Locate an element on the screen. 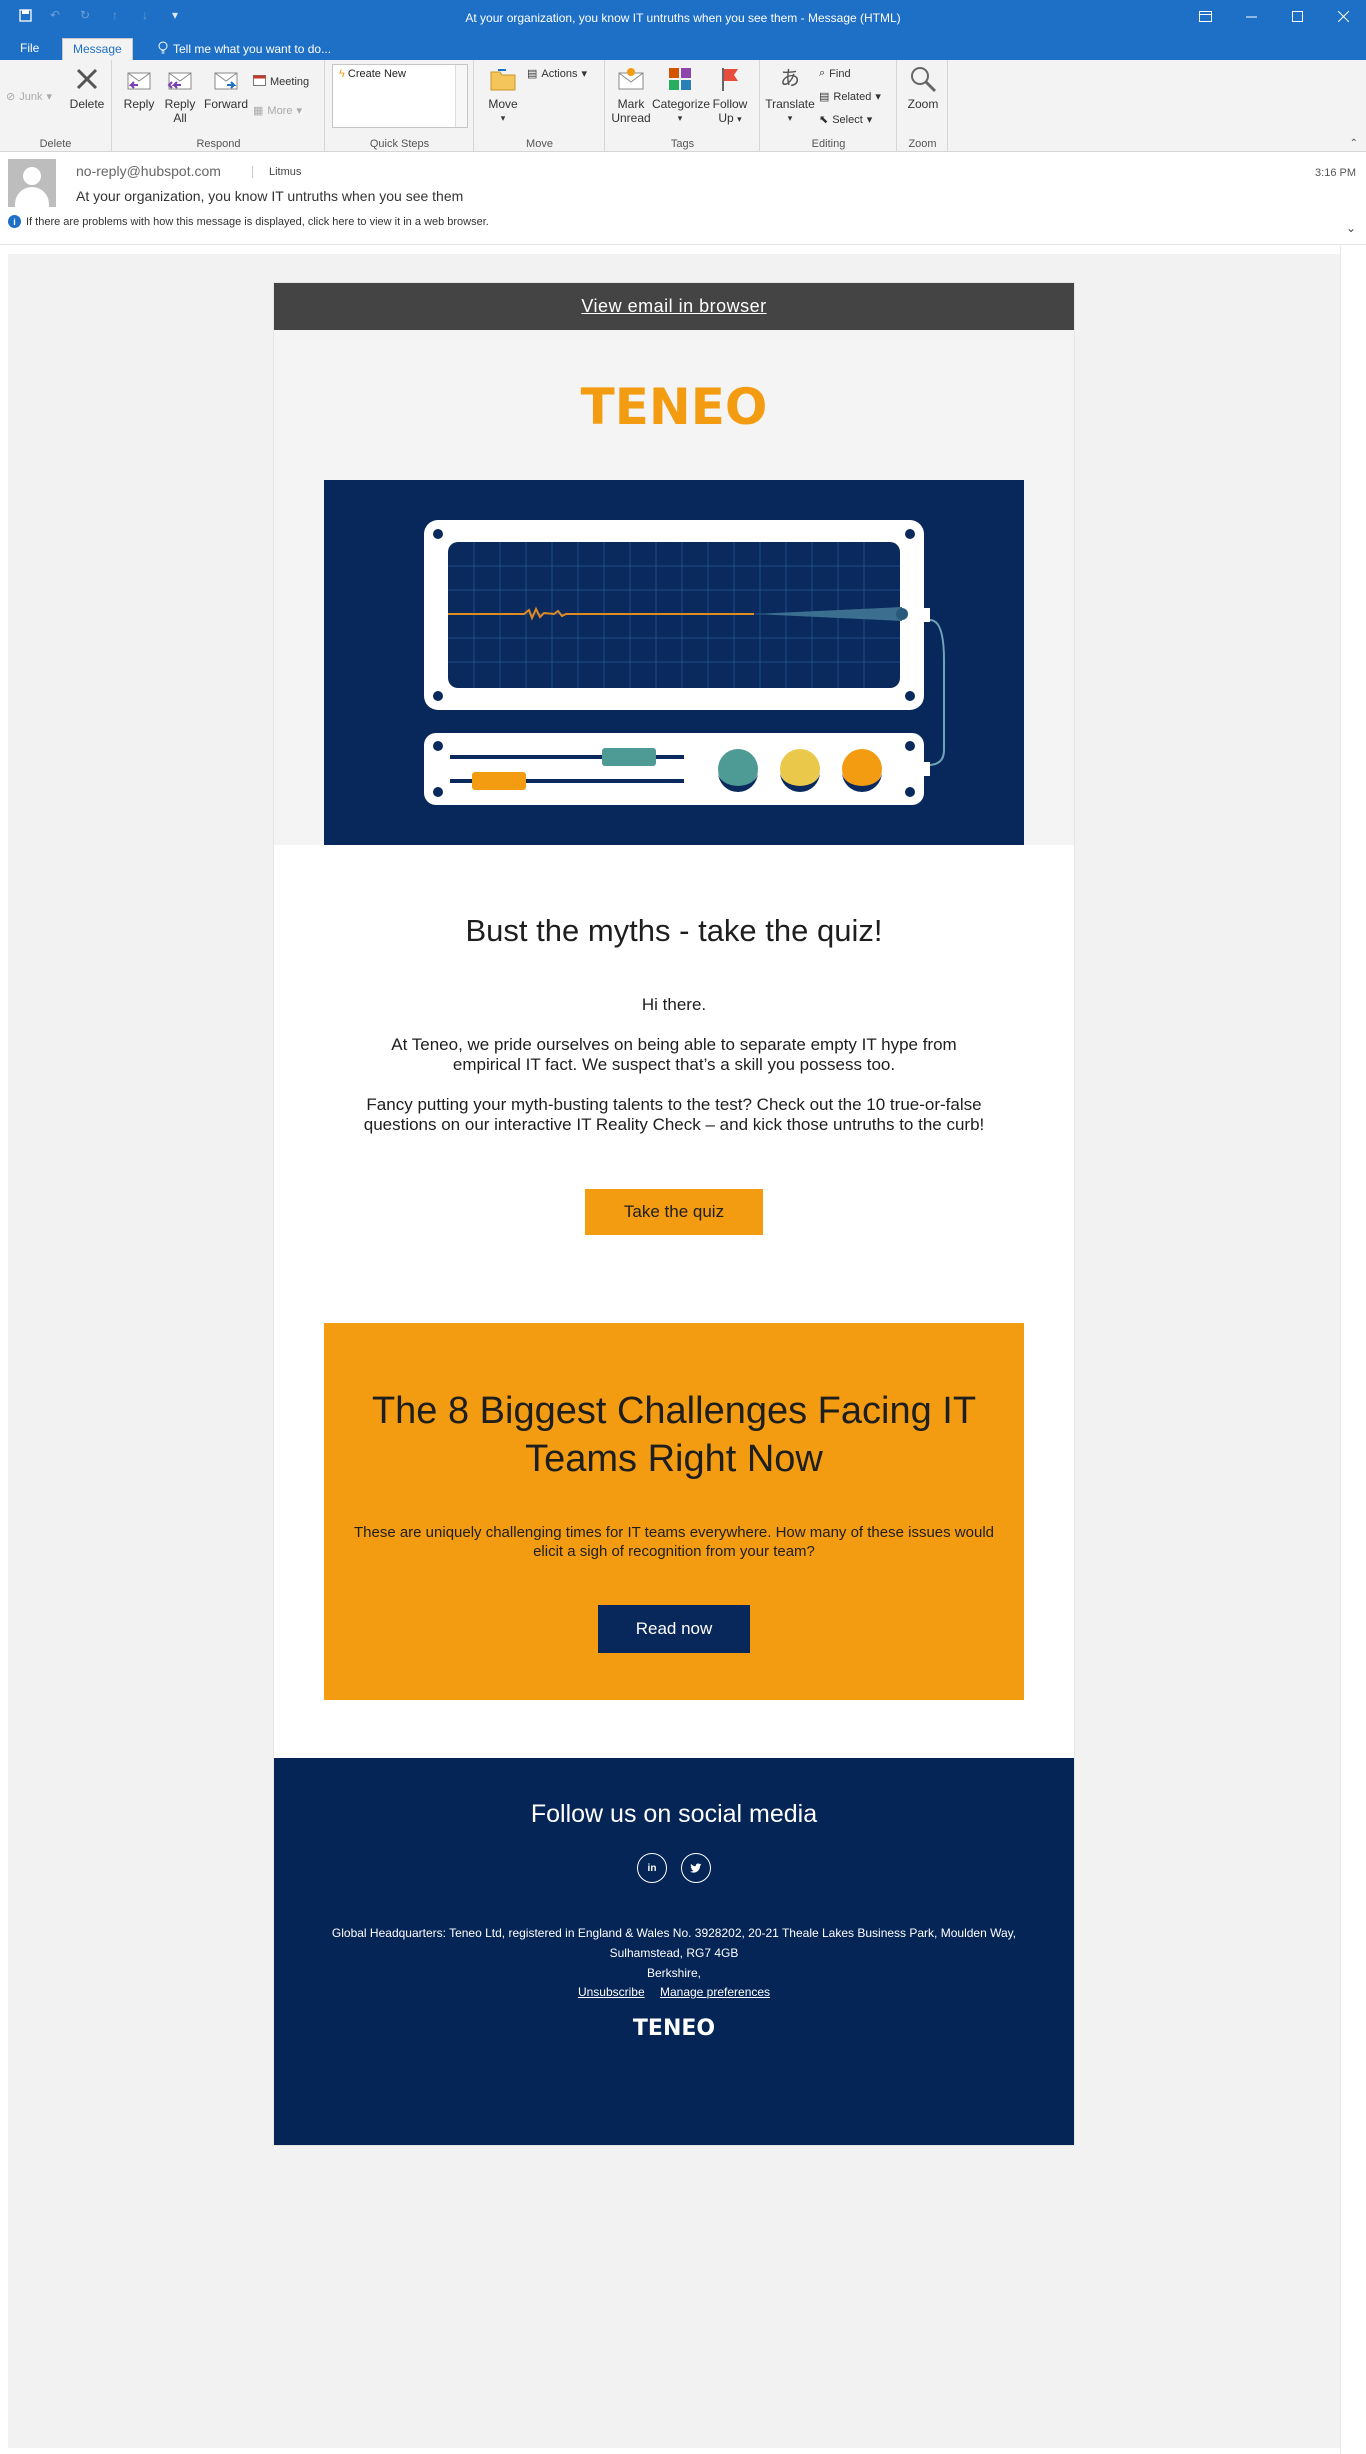 This screenshot has width=1366, height=2454. sender-avatar is located at coordinates (32, 183).